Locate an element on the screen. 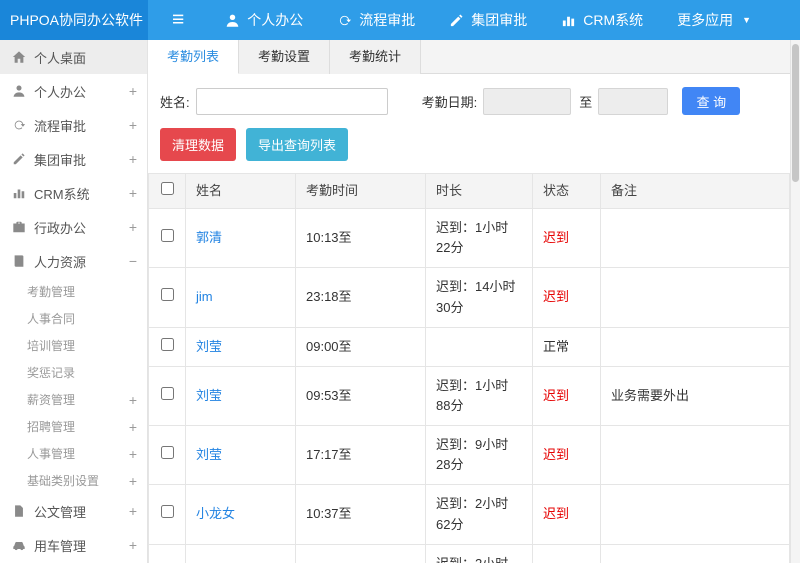  sidebar-item-base-category-settings: 基础类别设置 + is located at coordinates (73, 480).